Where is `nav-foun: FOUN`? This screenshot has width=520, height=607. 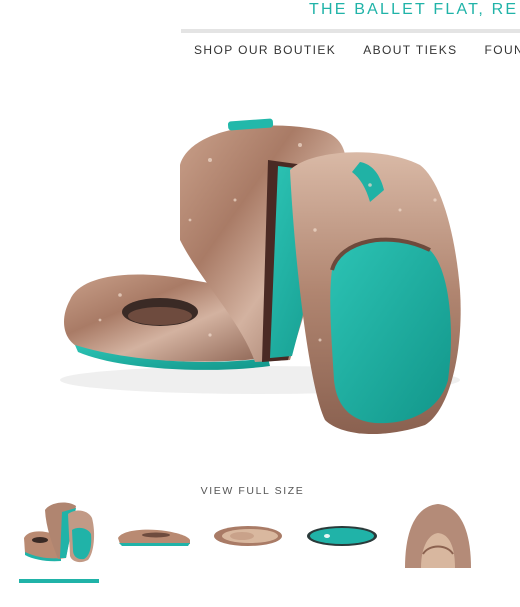 nav-foun: FOUN is located at coordinates (502, 51).